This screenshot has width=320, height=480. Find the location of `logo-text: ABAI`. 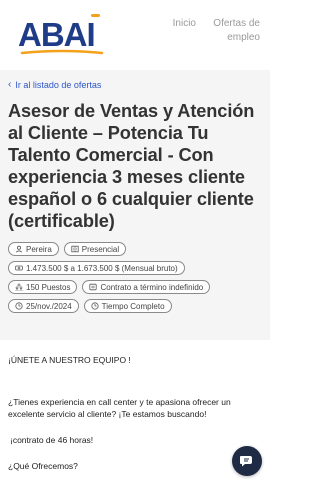

logo-text: ABAI is located at coordinates (57, 34).